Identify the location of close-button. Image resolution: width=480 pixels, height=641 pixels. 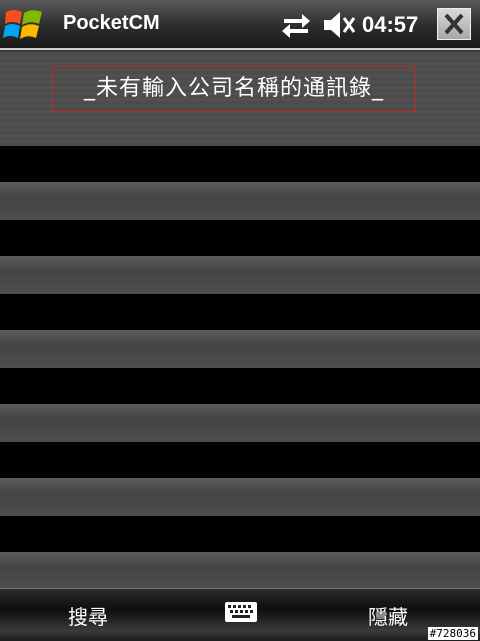
(454, 24).